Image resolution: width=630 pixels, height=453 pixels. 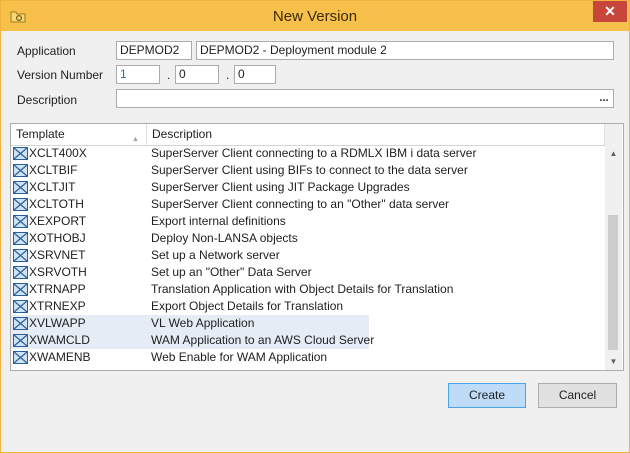 What do you see at coordinates (46, 51) in the screenshot?
I see `application-label: Application` at bounding box center [46, 51].